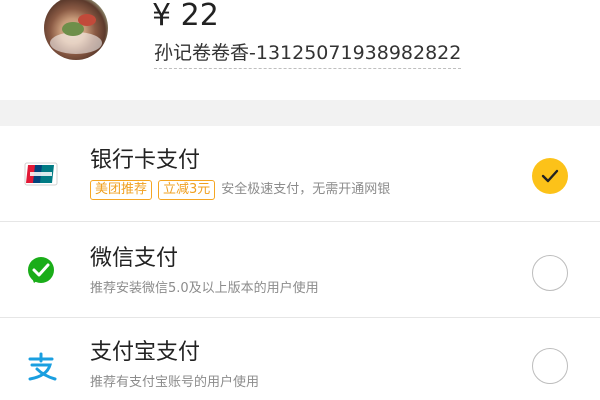  I want to click on discount-tag: 立减3元, so click(187, 190).